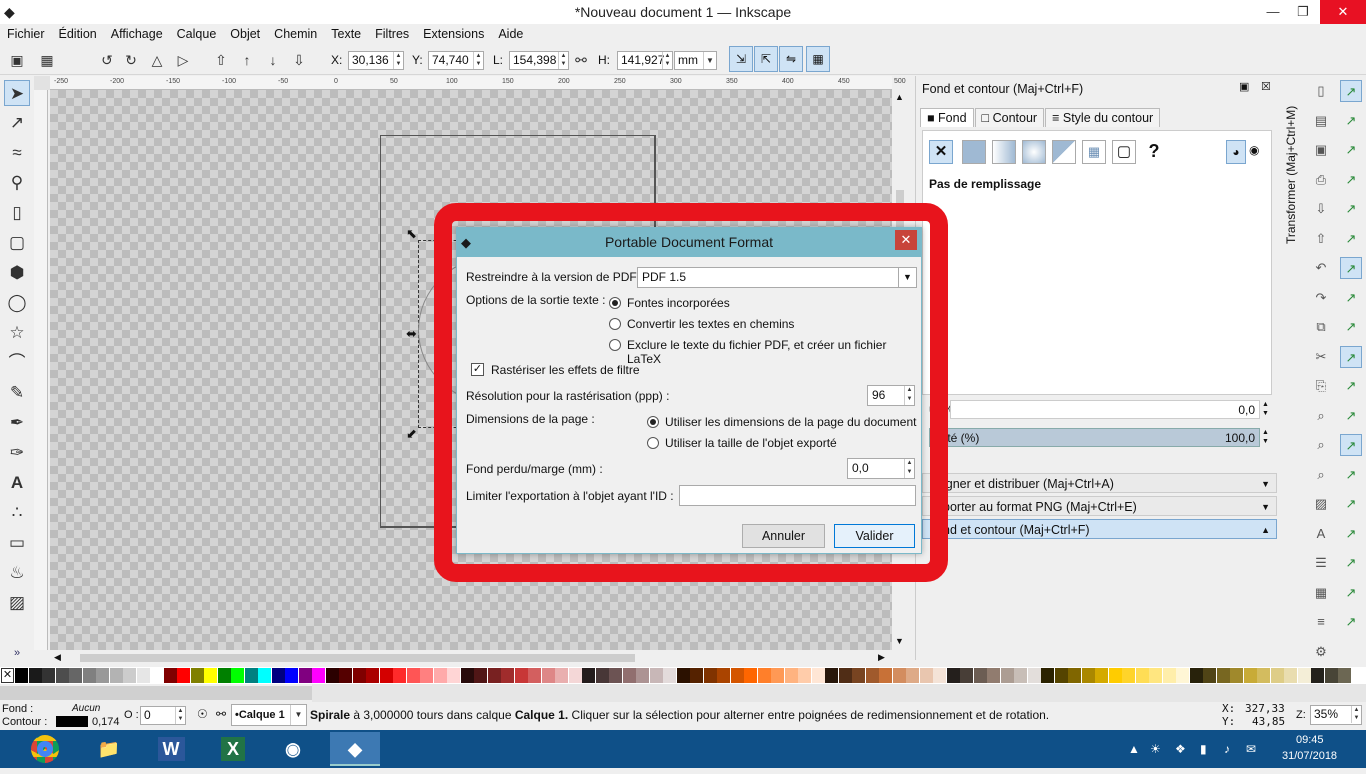 Image resolution: width=1366 pixels, height=774 pixels. I want to click on redo-icon: ↷, so click(1321, 298).